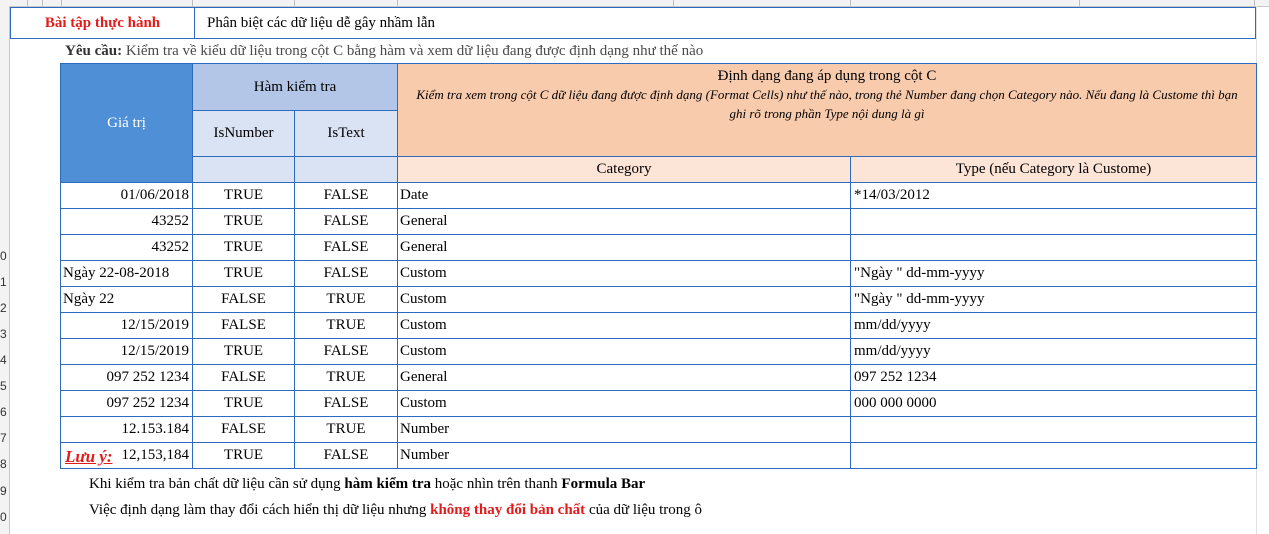 This screenshot has height=534, width=1269. I want to click on exercise-label: Bài tập thực hành, so click(103, 23).